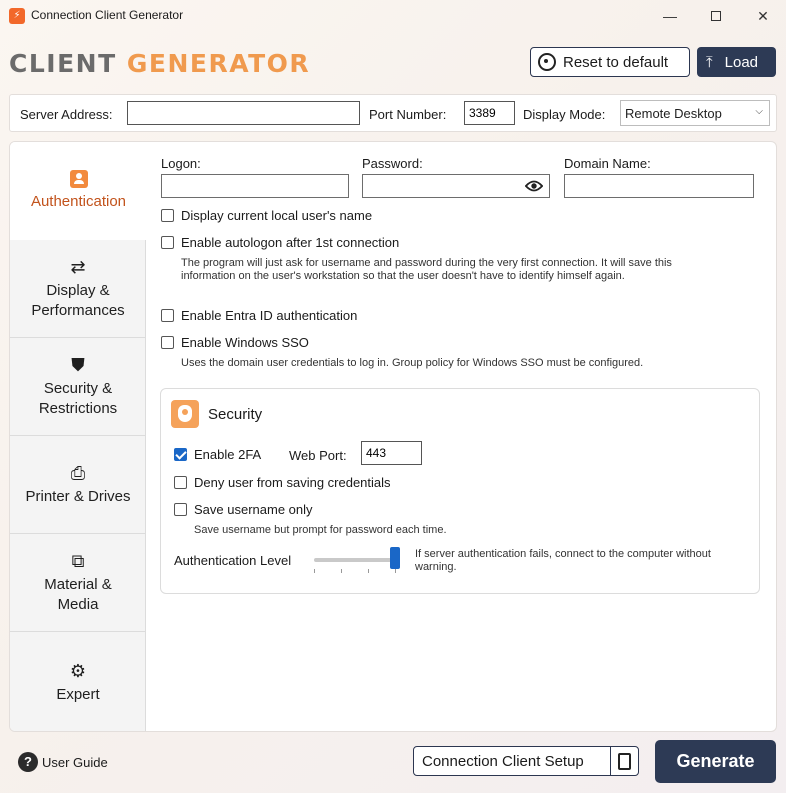  I want to click on sidebar-item-printer: ⎙ Printer & Drives, so click(78, 485).